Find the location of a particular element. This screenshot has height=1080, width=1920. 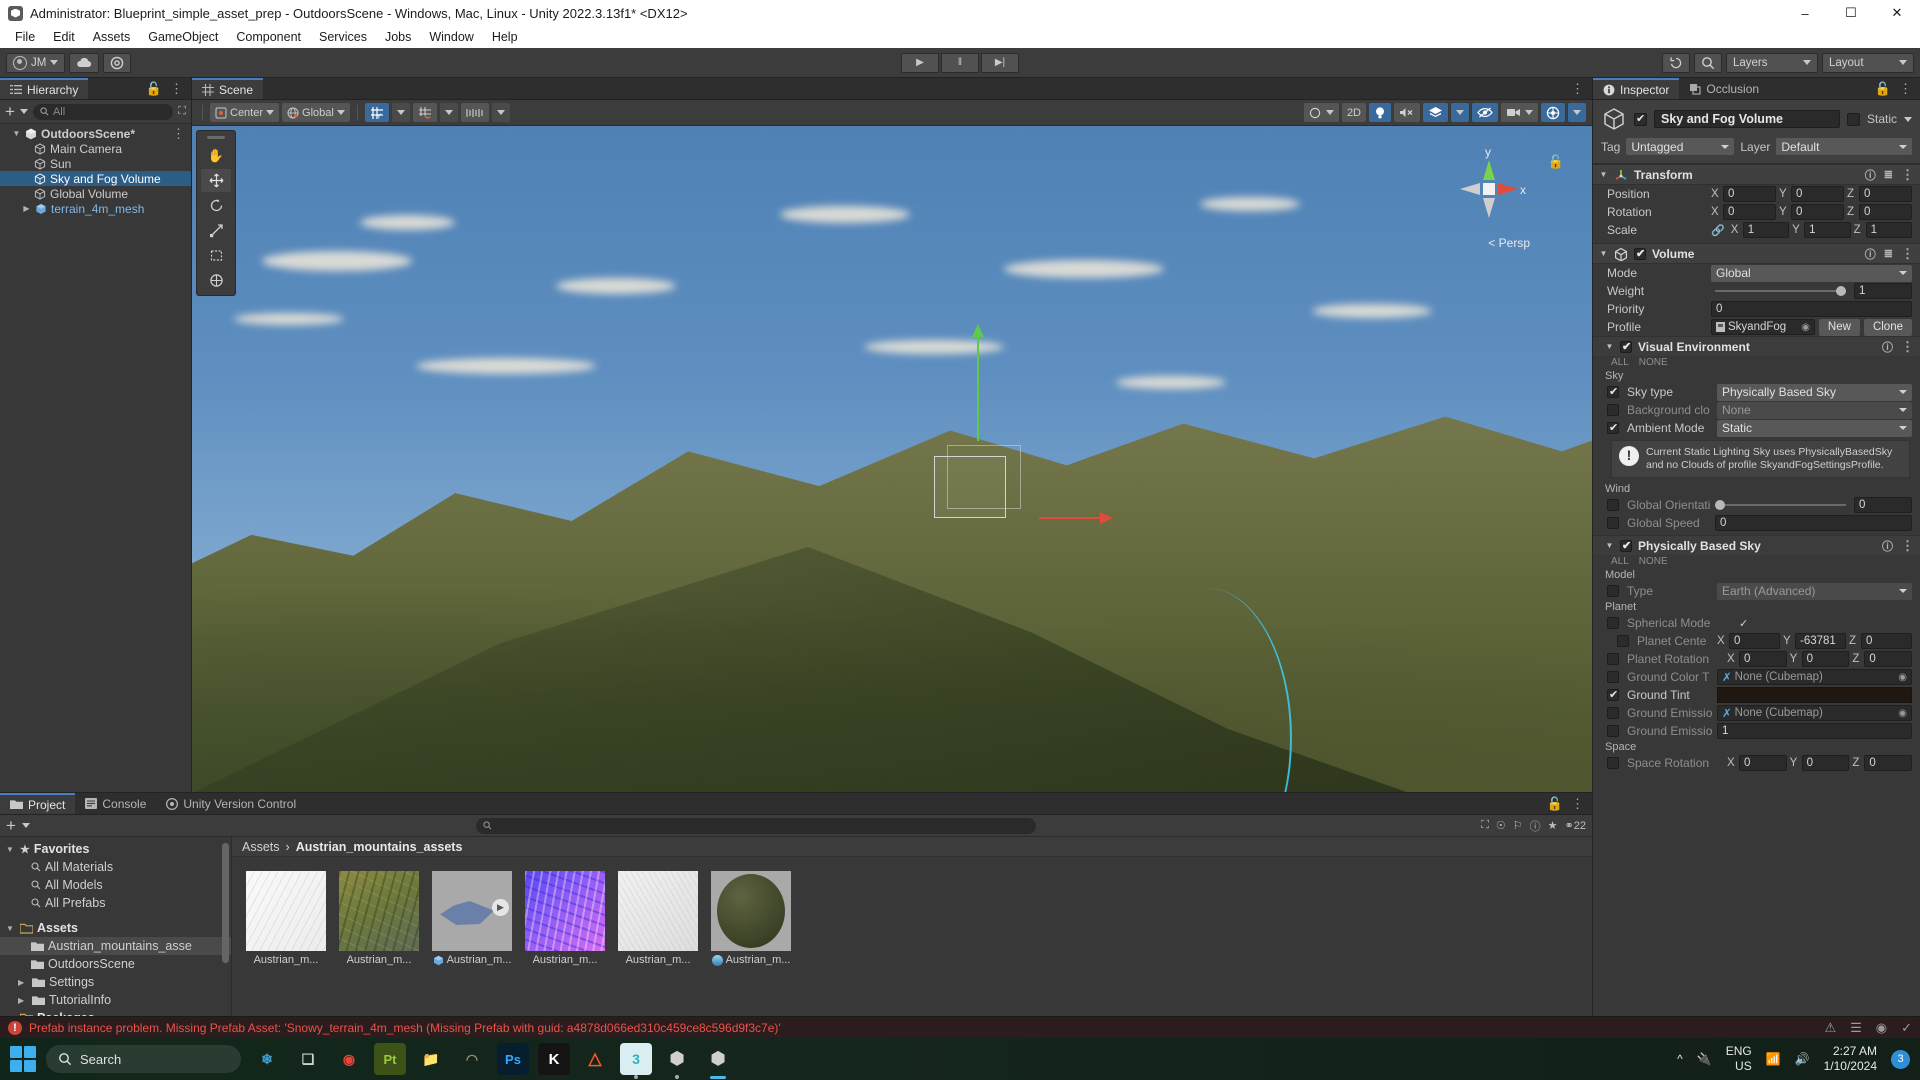

gameobject-icon is located at coordinates (1614, 119).